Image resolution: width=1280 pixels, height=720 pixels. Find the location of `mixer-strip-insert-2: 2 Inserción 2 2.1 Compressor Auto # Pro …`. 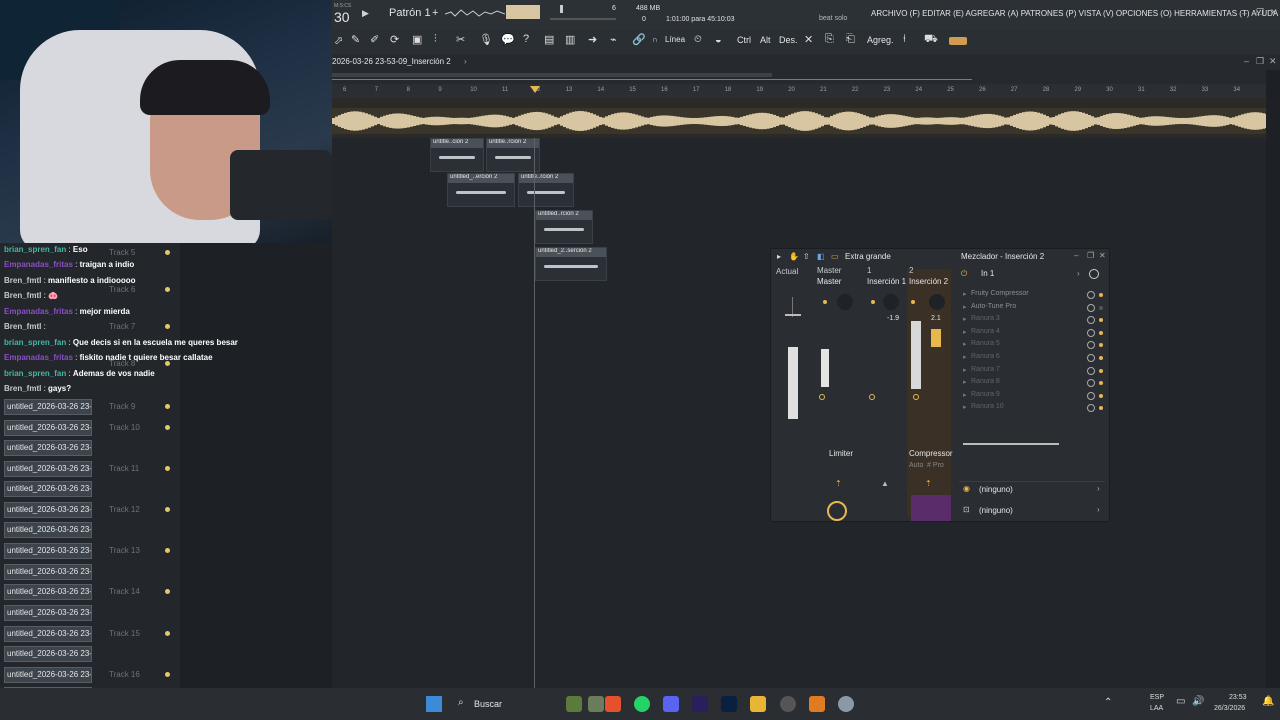

mixer-strip-insert-2: 2 Inserción 2 2.1 Compressor Auto # Pro … is located at coordinates (930, 393).